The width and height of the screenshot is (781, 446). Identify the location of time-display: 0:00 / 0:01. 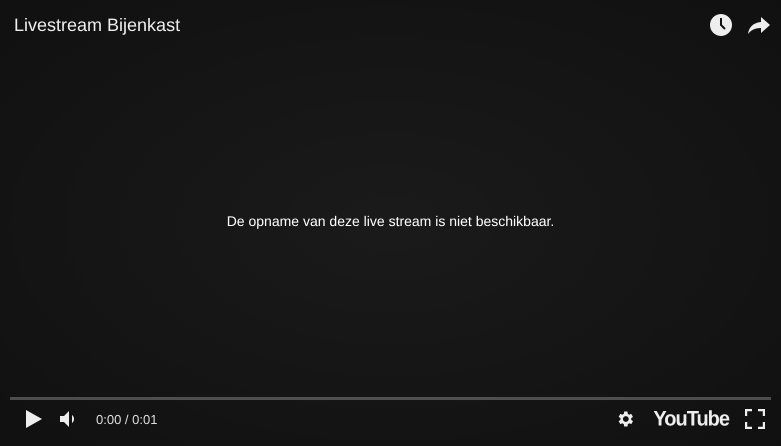
(127, 419).